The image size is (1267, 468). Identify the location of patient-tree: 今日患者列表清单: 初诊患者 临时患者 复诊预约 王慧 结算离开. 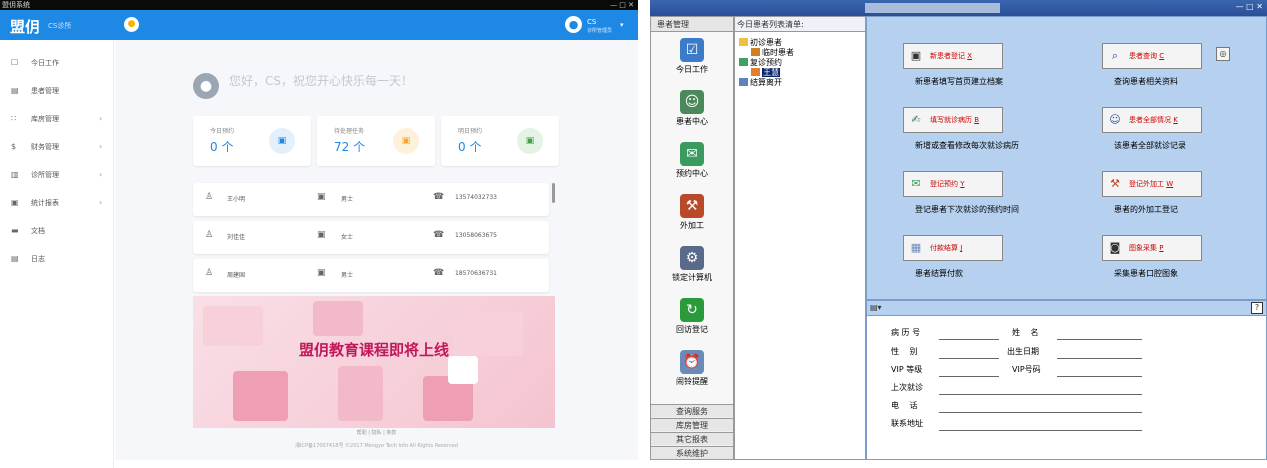
(800, 238).